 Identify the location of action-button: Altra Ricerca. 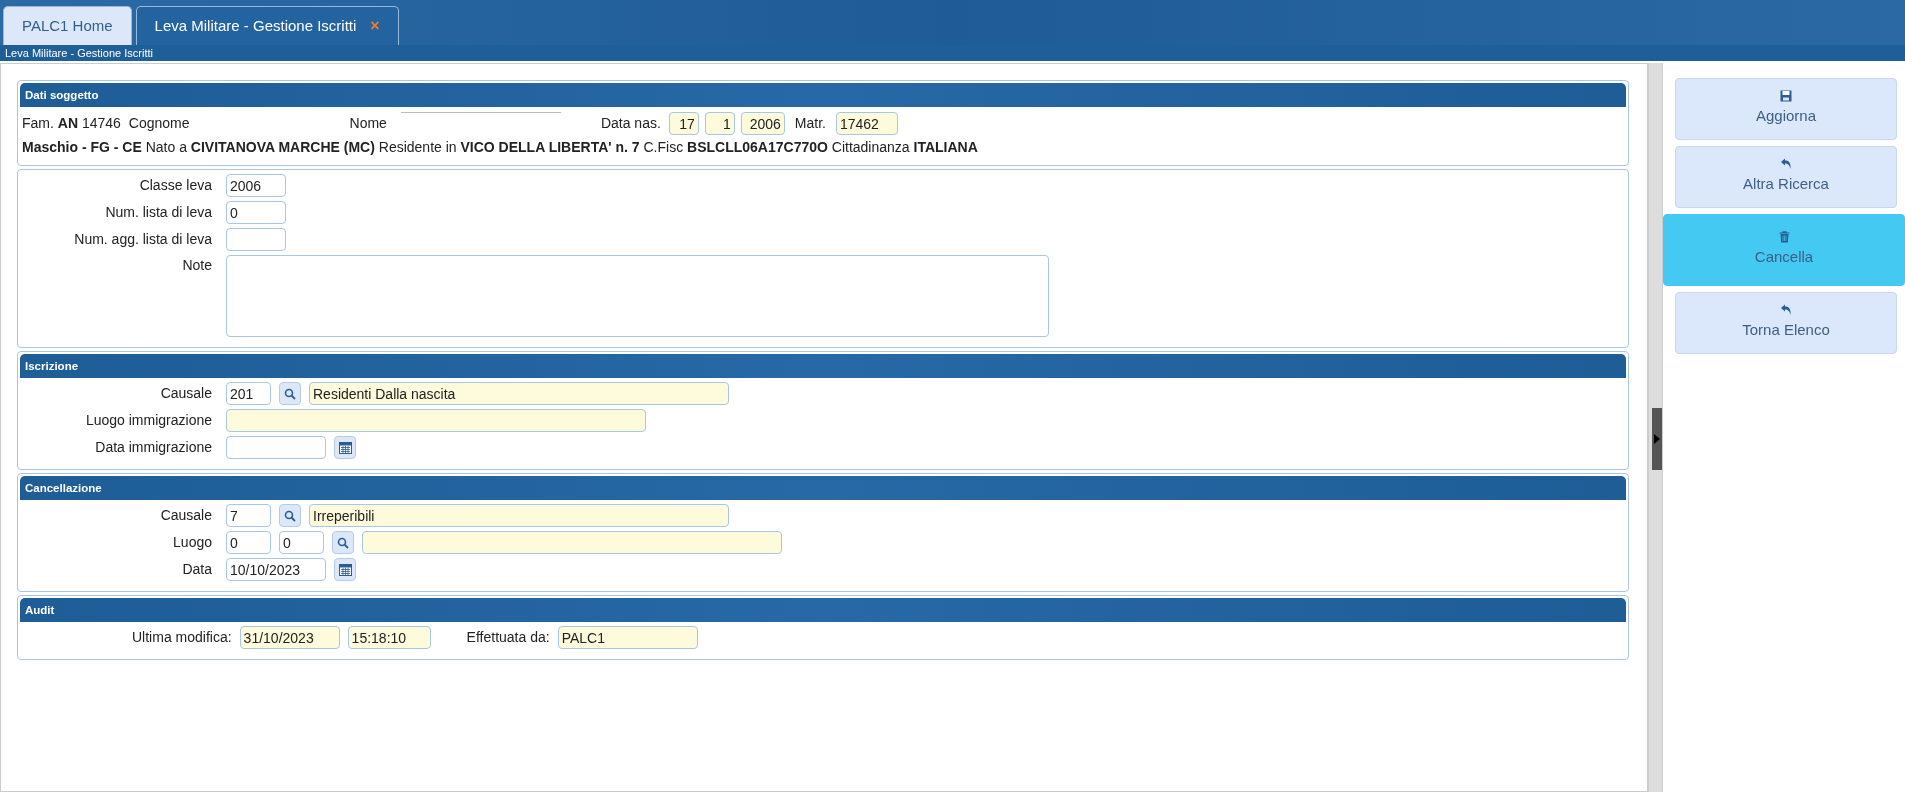
(1786, 177).